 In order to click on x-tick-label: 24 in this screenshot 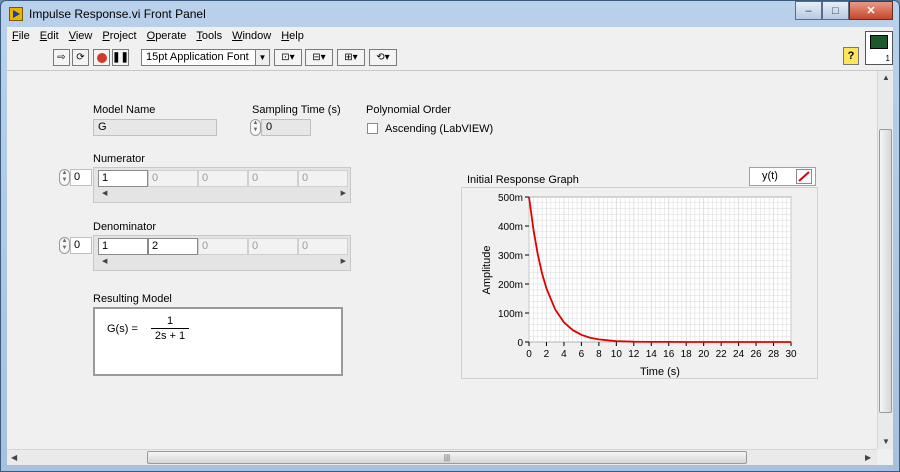, I will do `click(739, 354)`.